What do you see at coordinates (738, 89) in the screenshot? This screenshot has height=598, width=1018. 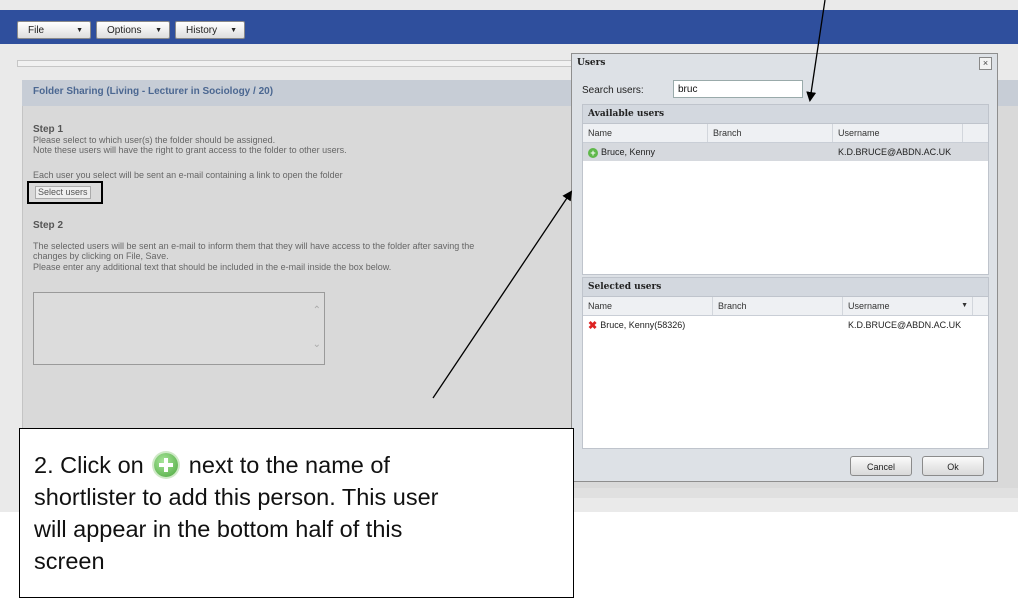 I see `search-input` at bounding box center [738, 89].